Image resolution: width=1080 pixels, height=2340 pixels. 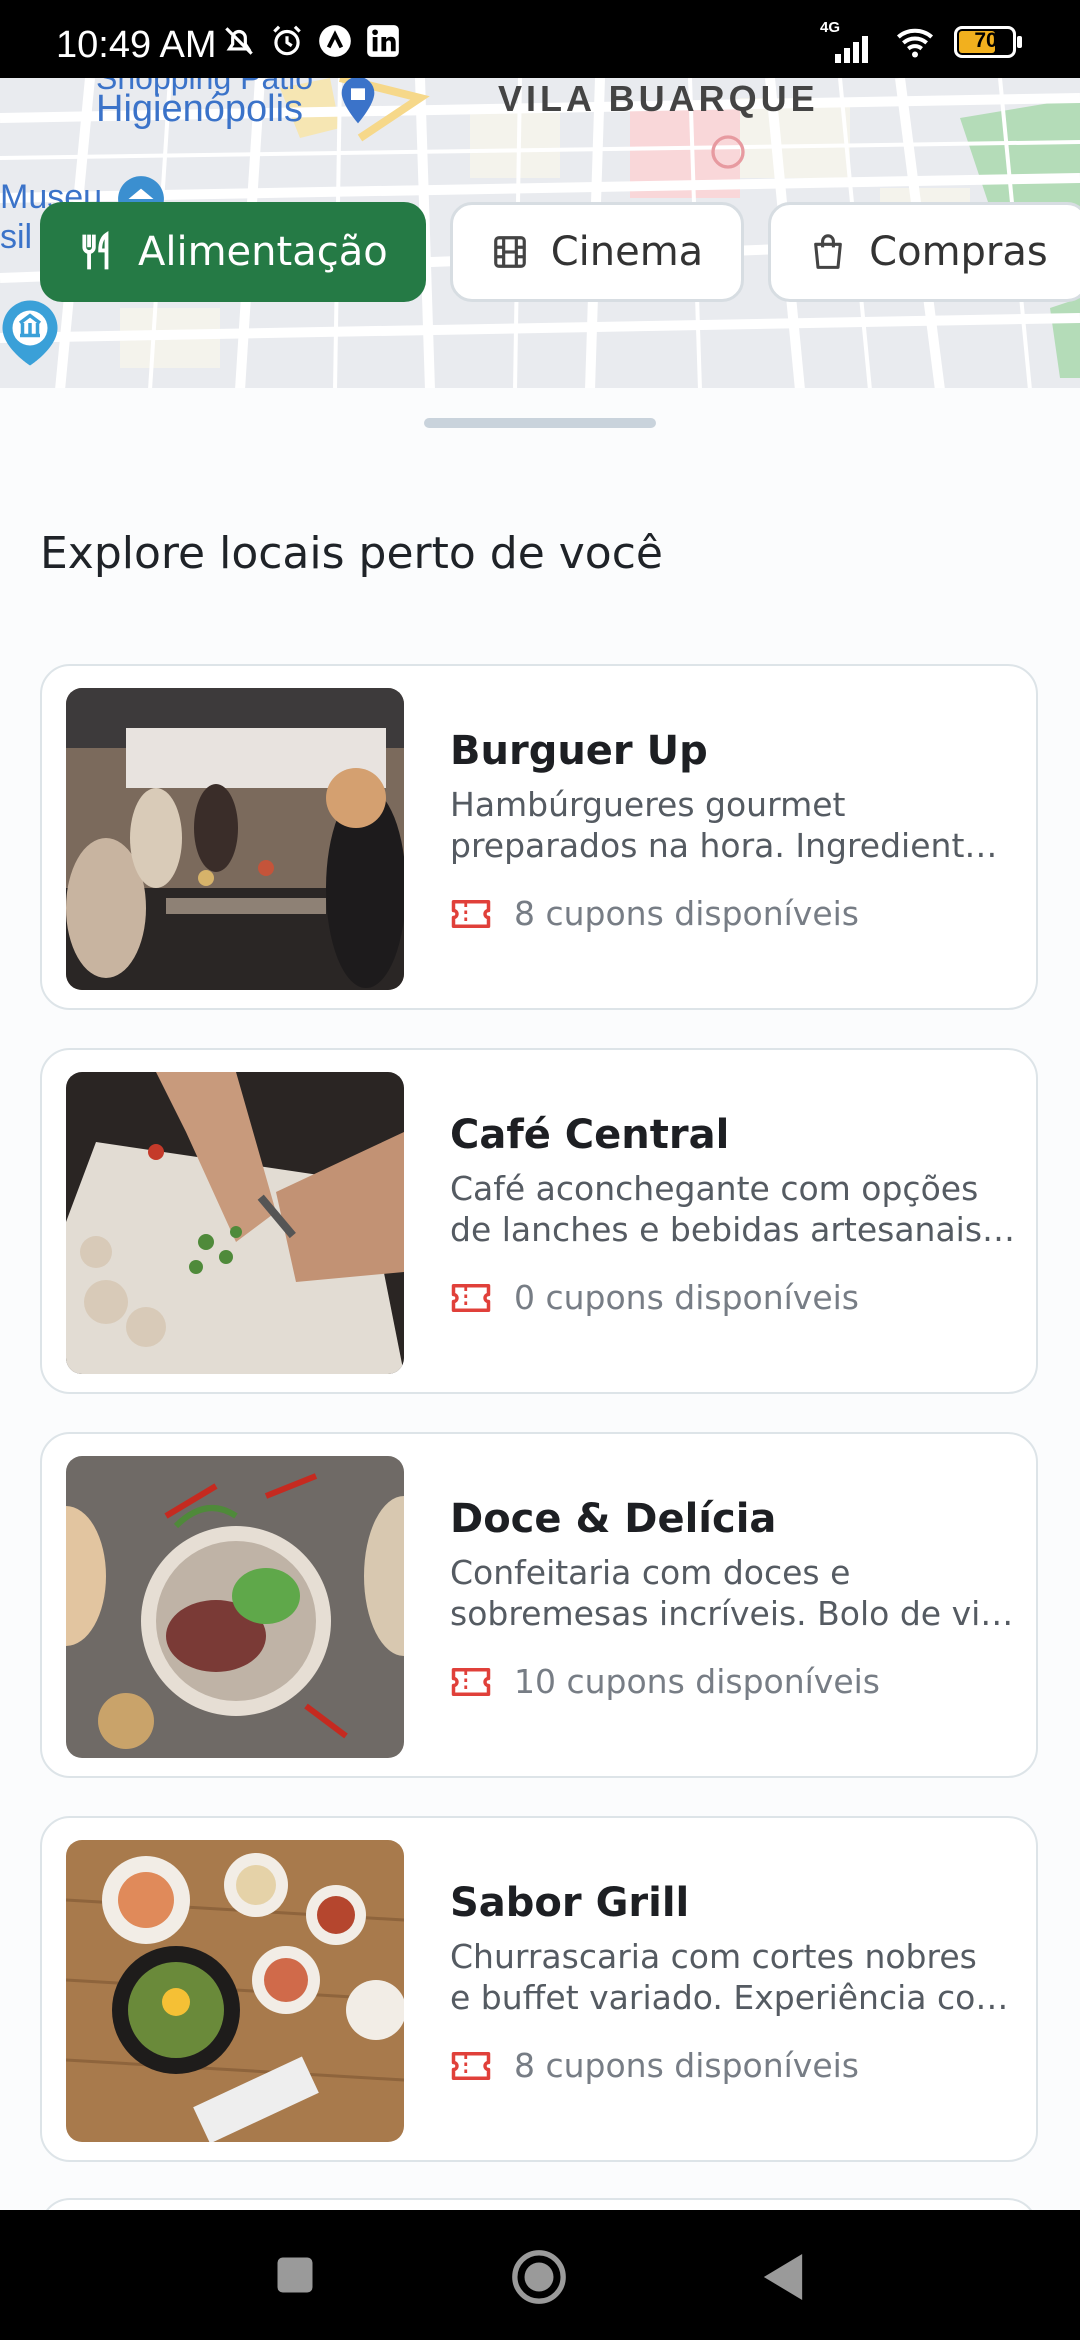 What do you see at coordinates (658, 98) in the screenshot?
I see `map-label-vila-buarque: VILA BUARQUE` at bounding box center [658, 98].